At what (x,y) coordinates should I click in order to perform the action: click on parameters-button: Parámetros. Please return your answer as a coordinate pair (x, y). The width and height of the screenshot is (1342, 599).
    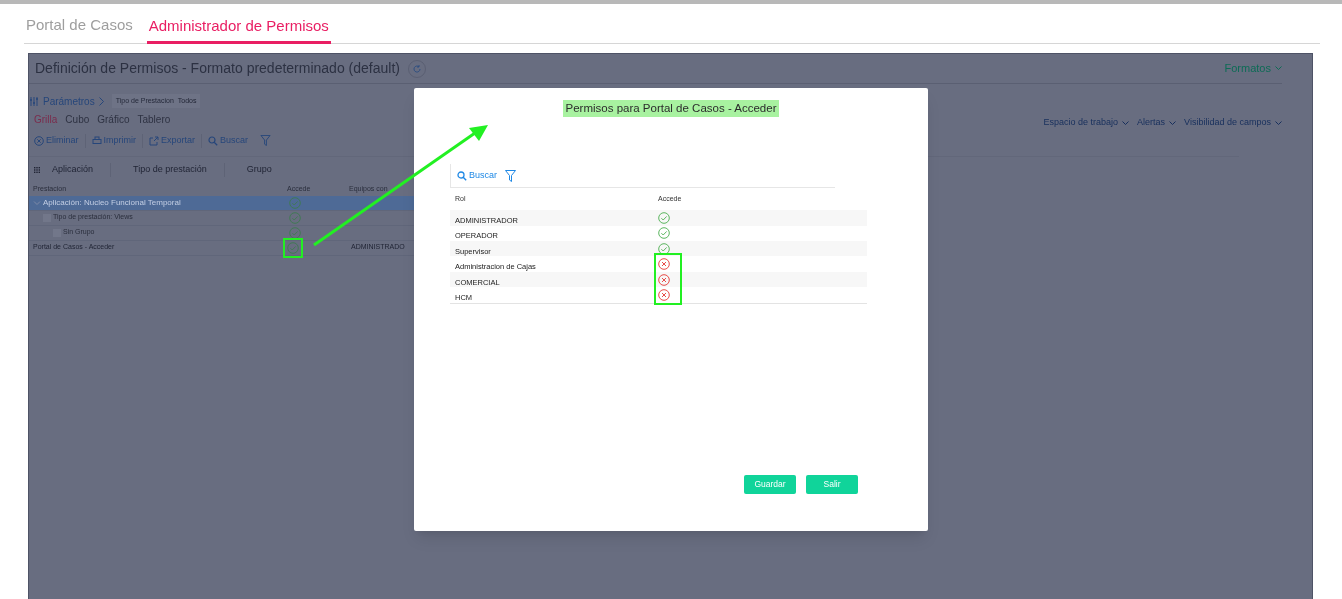
    Looking at the image, I should click on (66, 101).